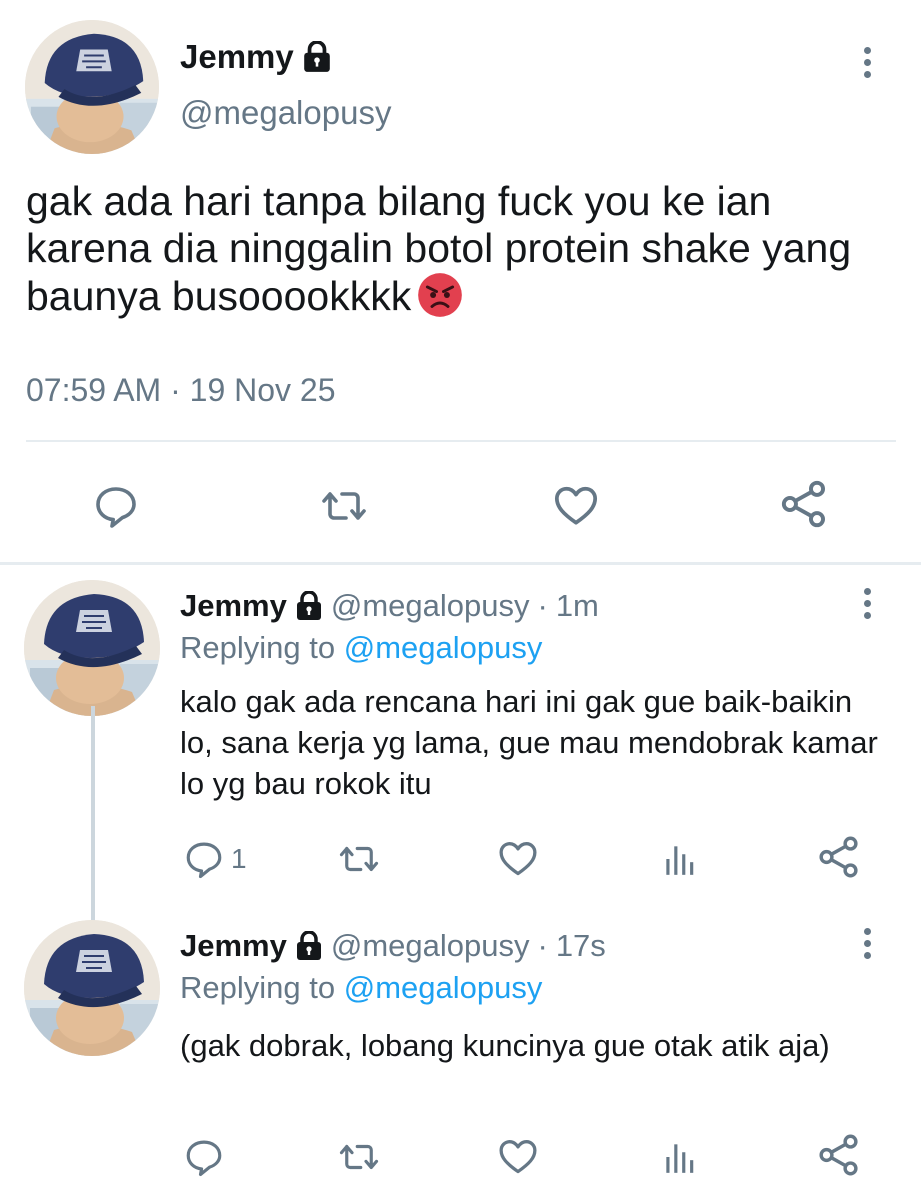 The image size is (921, 1200). What do you see at coordinates (460, 563) in the screenshot?
I see `section-divider` at bounding box center [460, 563].